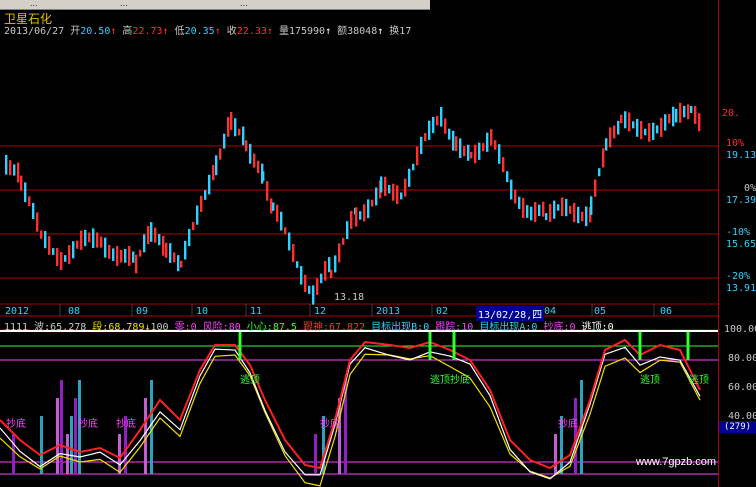  Describe the element at coordinates (17, 311) in the screenshot. I see `time-label: 2012` at that location.